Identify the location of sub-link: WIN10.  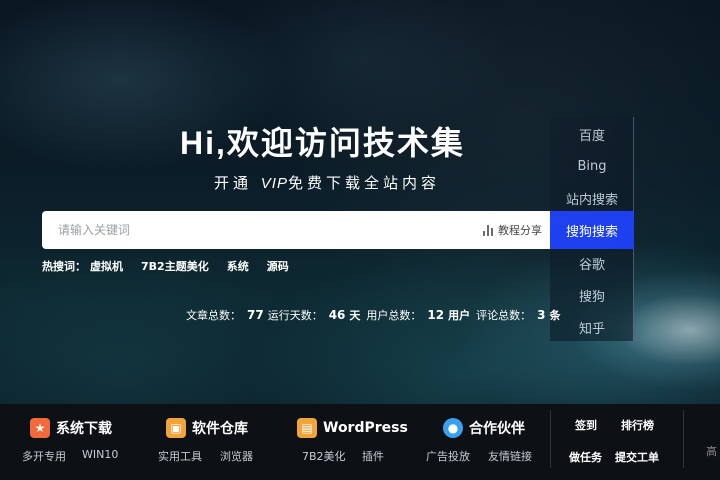
(100, 454).